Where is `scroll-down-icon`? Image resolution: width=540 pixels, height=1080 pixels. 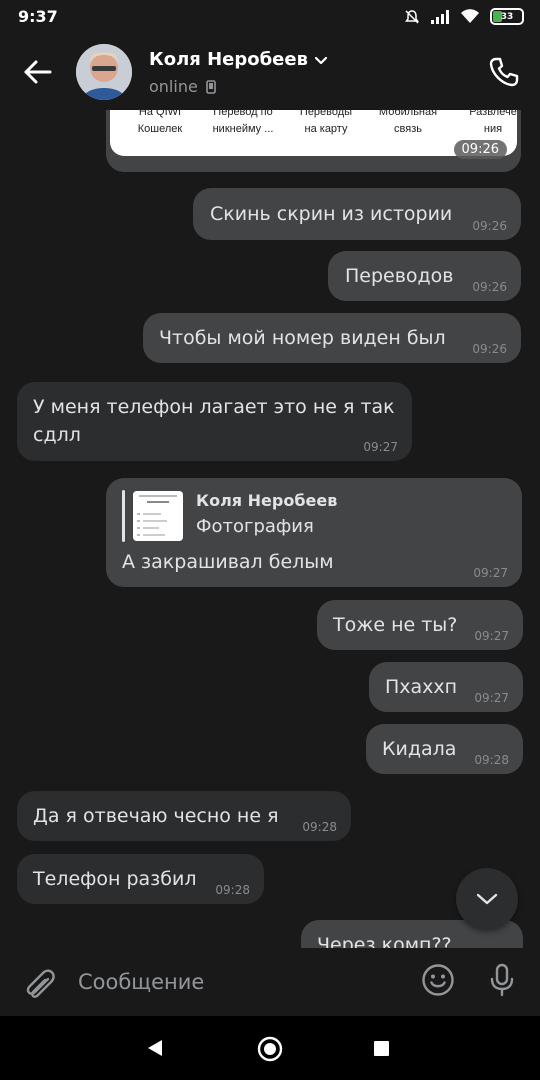
scroll-down-icon is located at coordinates (487, 899).